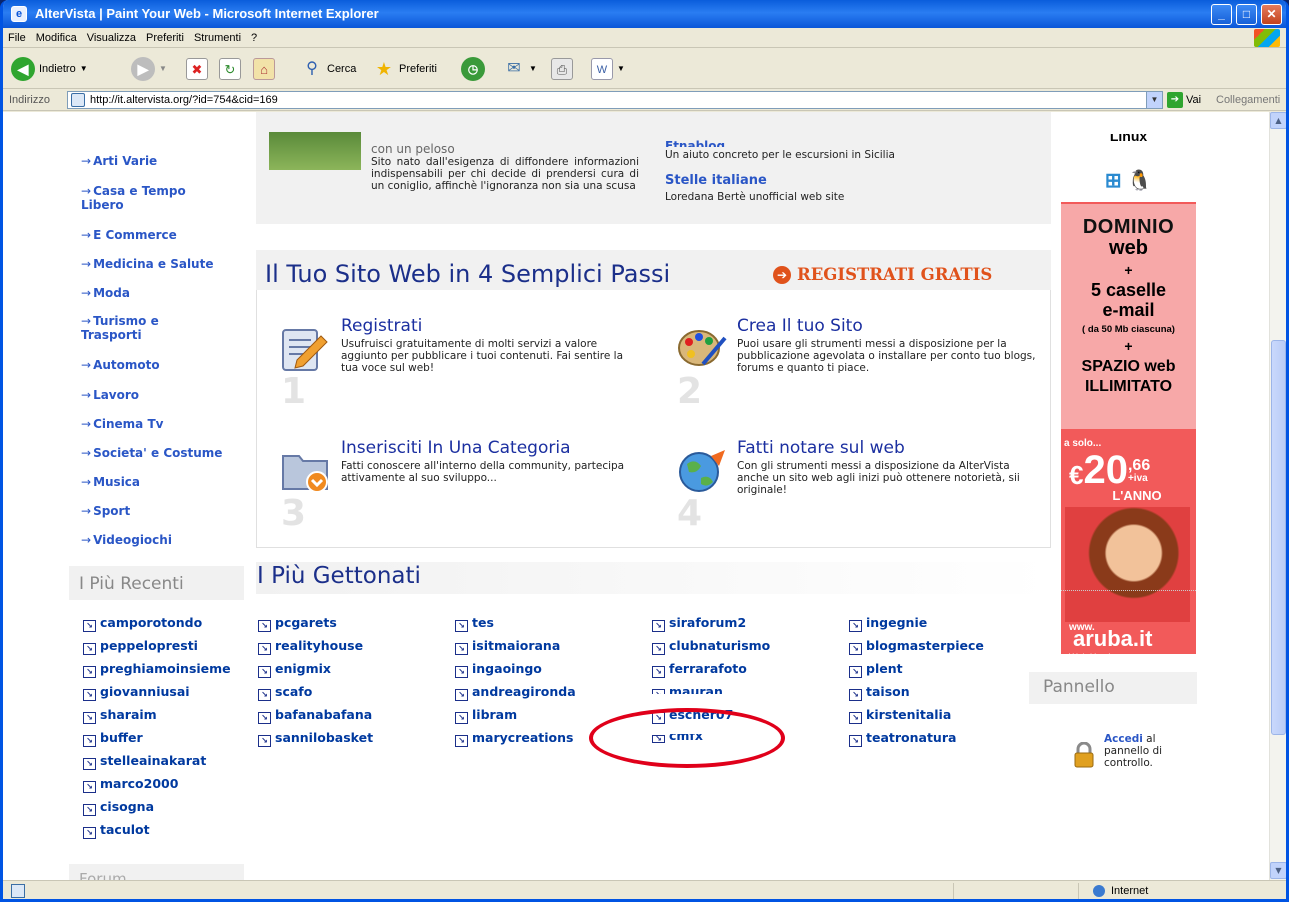 The width and height of the screenshot is (1289, 902). What do you see at coordinates (1246, 14) in the screenshot?
I see `maximize-button: □` at bounding box center [1246, 14].